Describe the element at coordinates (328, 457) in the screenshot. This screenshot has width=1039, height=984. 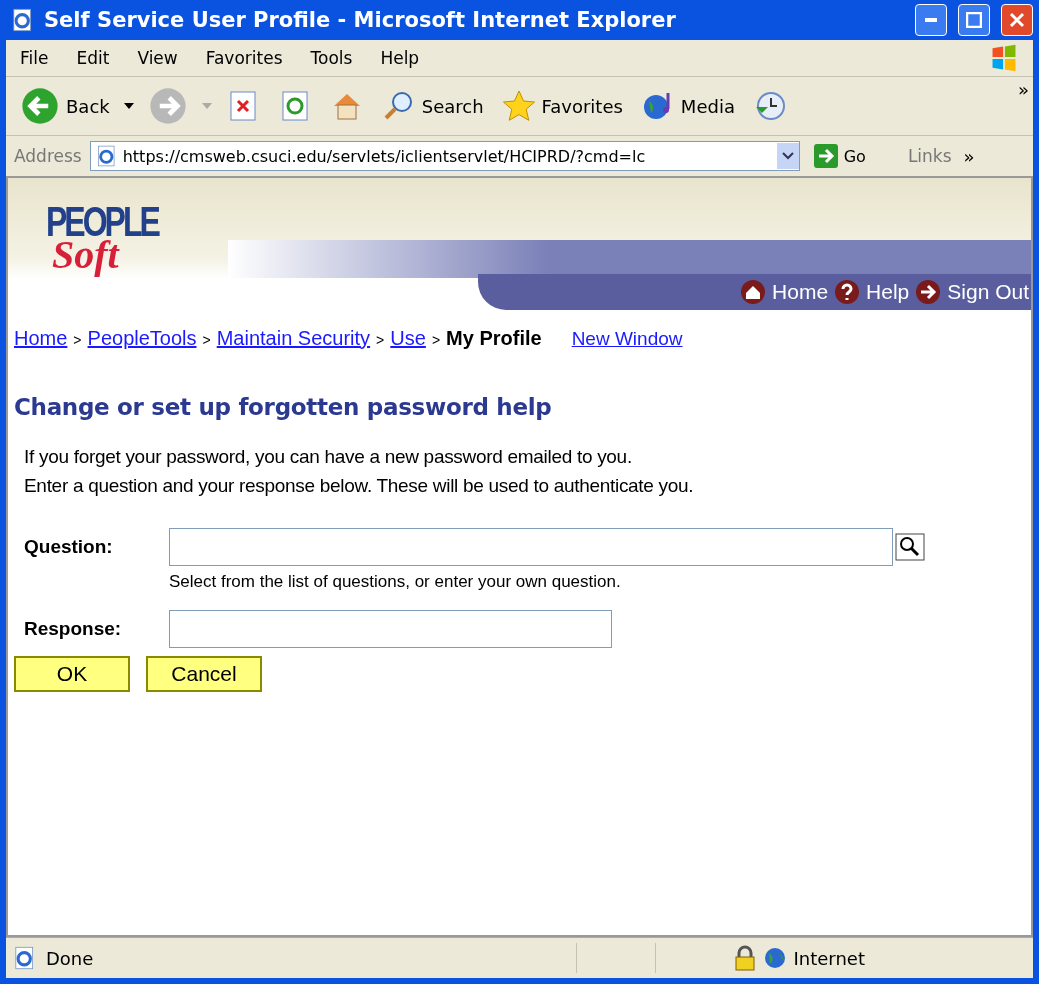
I see `intro-text: If you forget your password, you can have a new password emailed to you.` at that location.